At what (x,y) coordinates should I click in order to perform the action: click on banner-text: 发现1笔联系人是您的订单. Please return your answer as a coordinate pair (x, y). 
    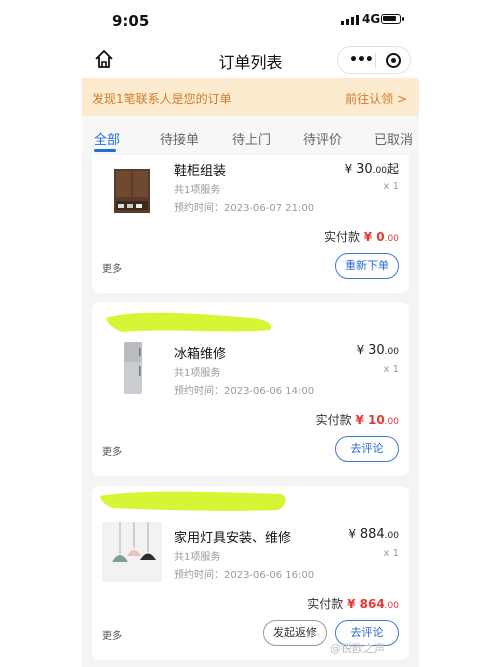
    Looking at the image, I should click on (162, 99).